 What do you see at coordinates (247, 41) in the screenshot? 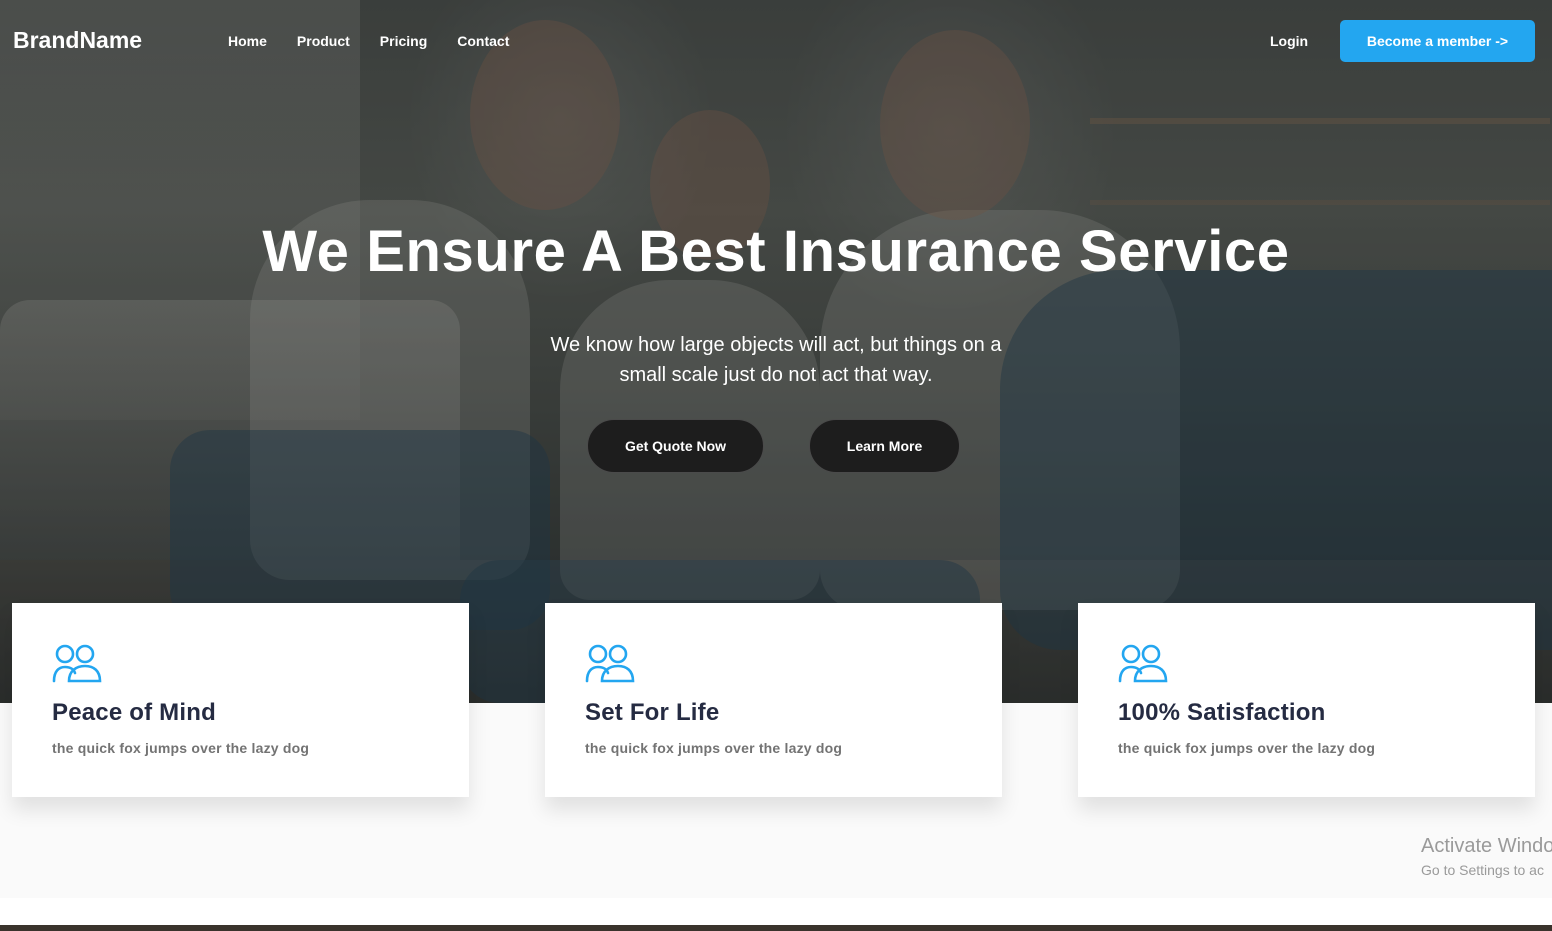
I see `nav-link-home: Home` at bounding box center [247, 41].